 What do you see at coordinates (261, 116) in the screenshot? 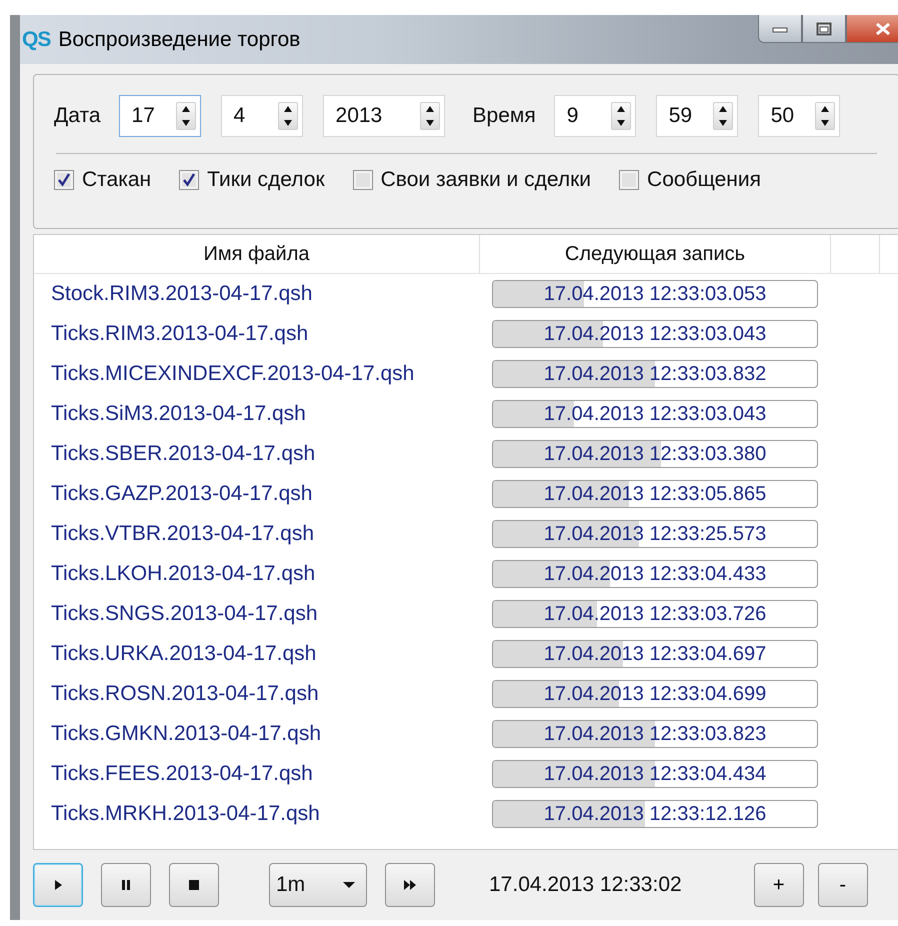
I see `date-spinbox: 4` at bounding box center [261, 116].